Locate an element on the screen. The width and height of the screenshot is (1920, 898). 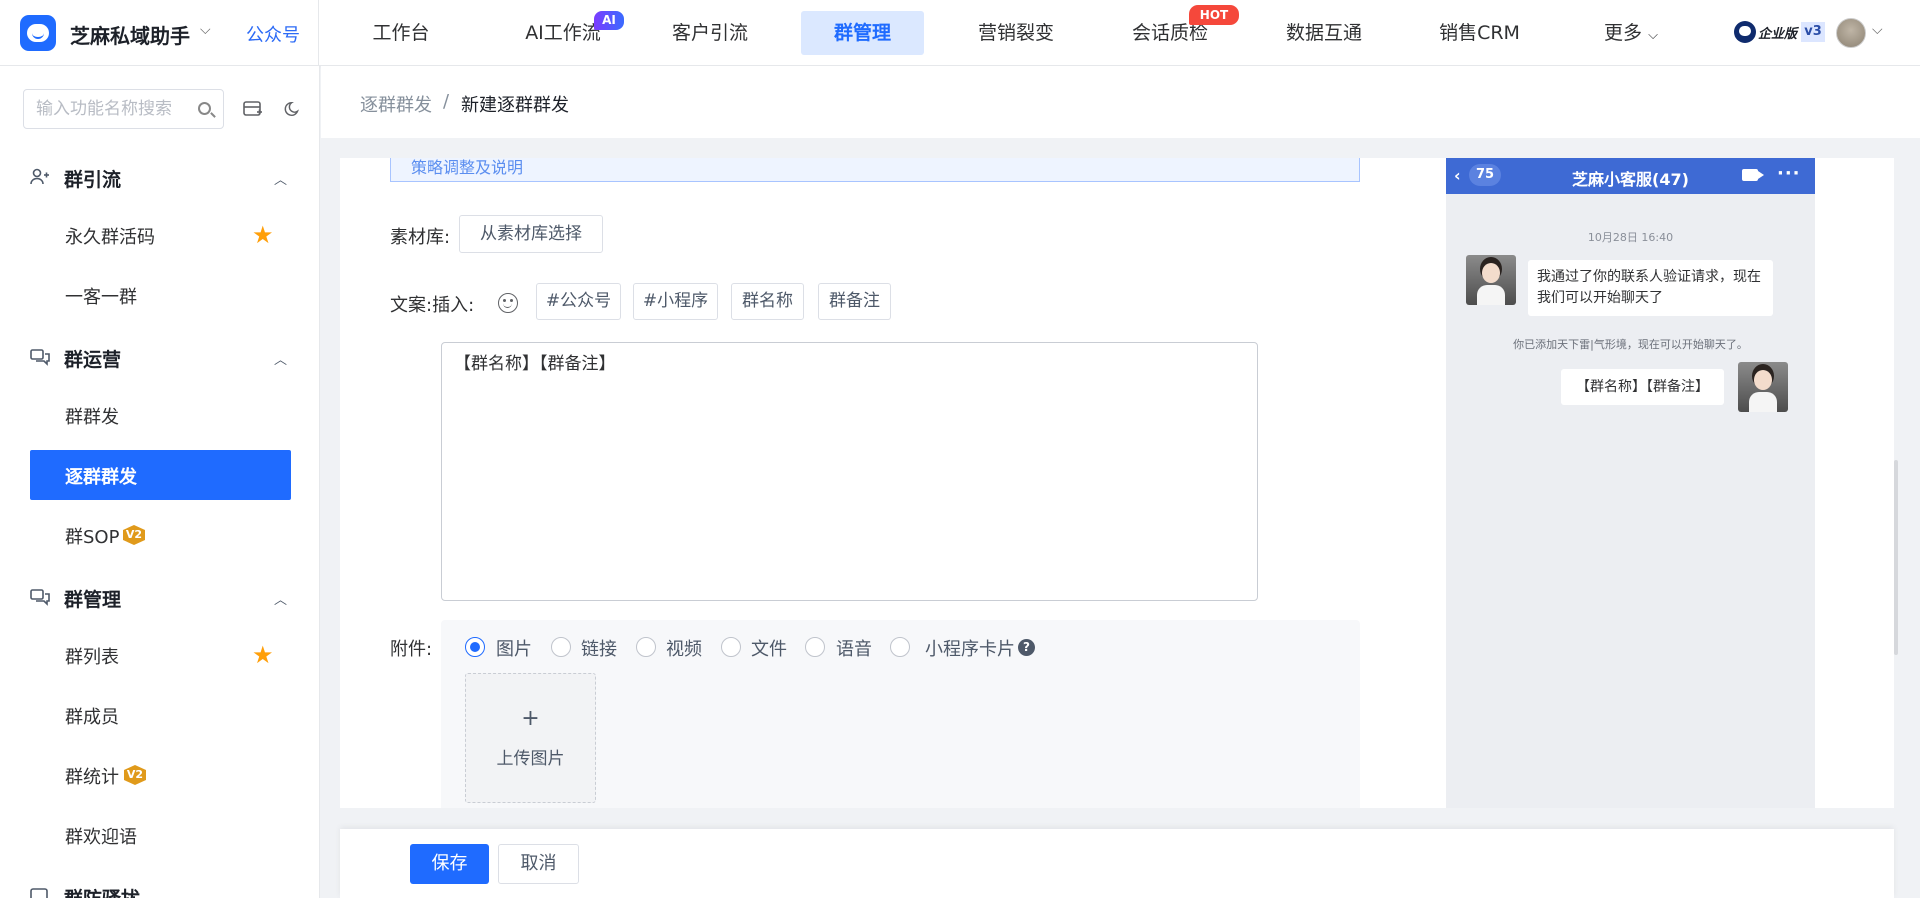
enterprise-logo-icon is located at coordinates (1745, 32).